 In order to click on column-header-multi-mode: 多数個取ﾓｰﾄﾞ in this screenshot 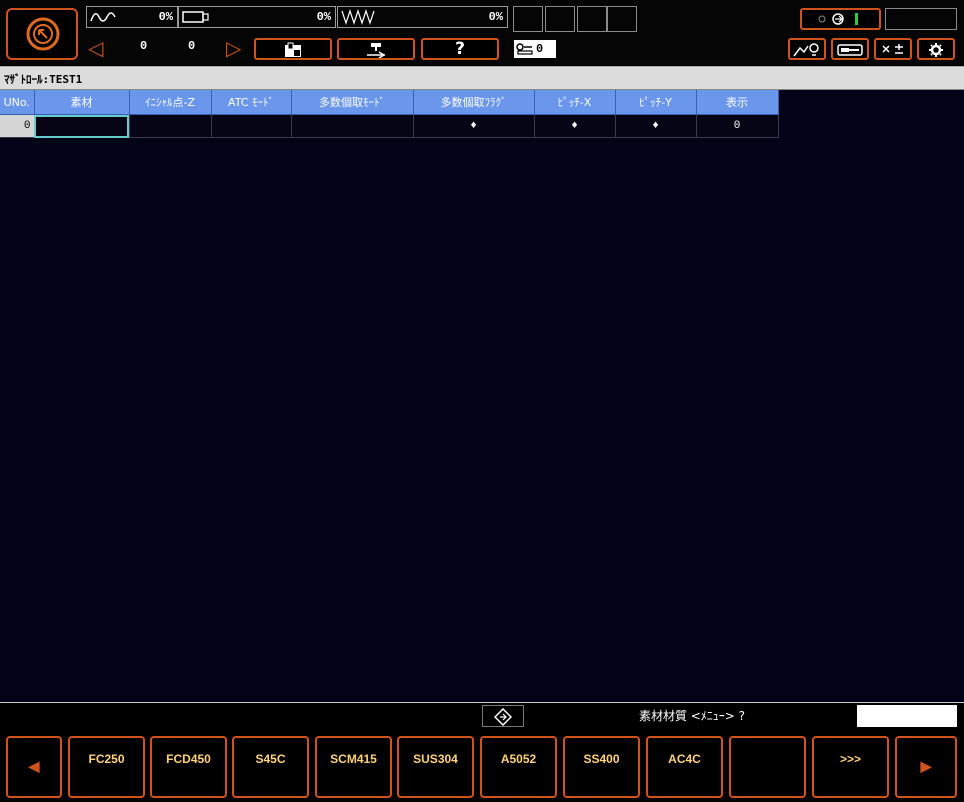, I will do `click(352, 102)`.